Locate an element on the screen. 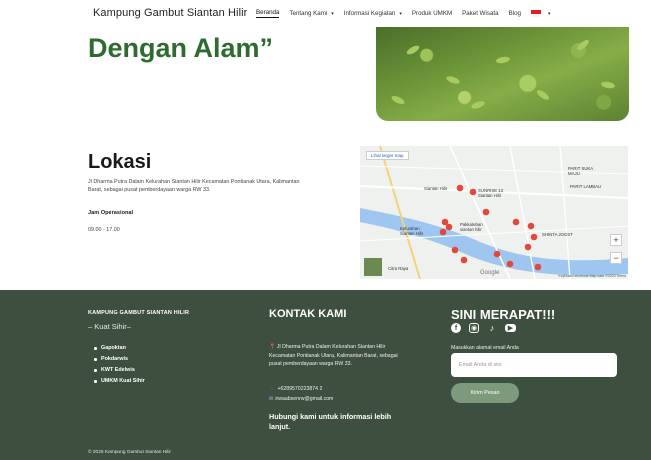 Image resolution: width=651 pixels, height=460 pixels. lokasi-heading: Lokasi is located at coordinates (120, 162).